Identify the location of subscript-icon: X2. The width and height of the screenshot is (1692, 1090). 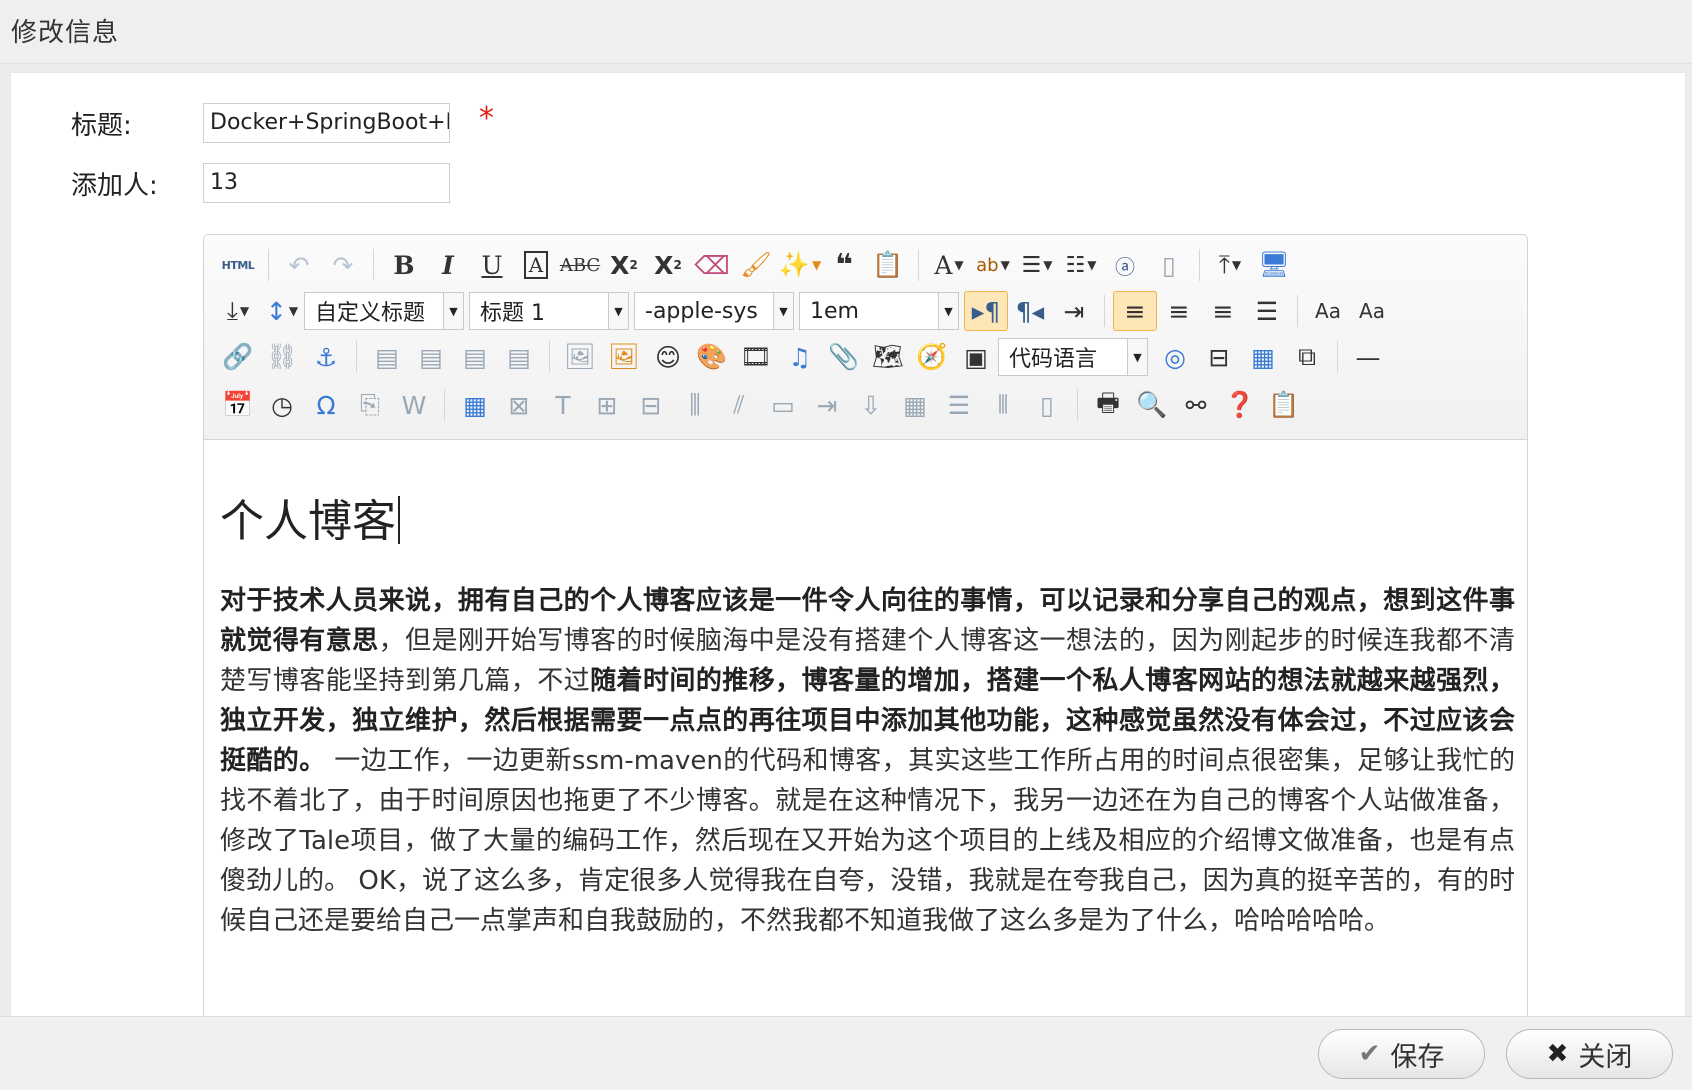
(668, 265).